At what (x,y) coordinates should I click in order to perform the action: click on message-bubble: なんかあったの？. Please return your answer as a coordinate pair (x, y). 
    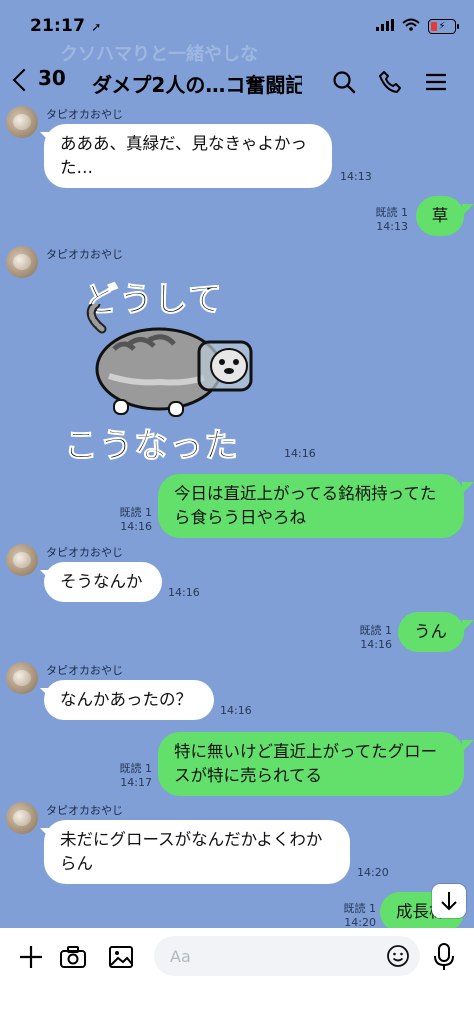
    Looking at the image, I should click on (129, 700).